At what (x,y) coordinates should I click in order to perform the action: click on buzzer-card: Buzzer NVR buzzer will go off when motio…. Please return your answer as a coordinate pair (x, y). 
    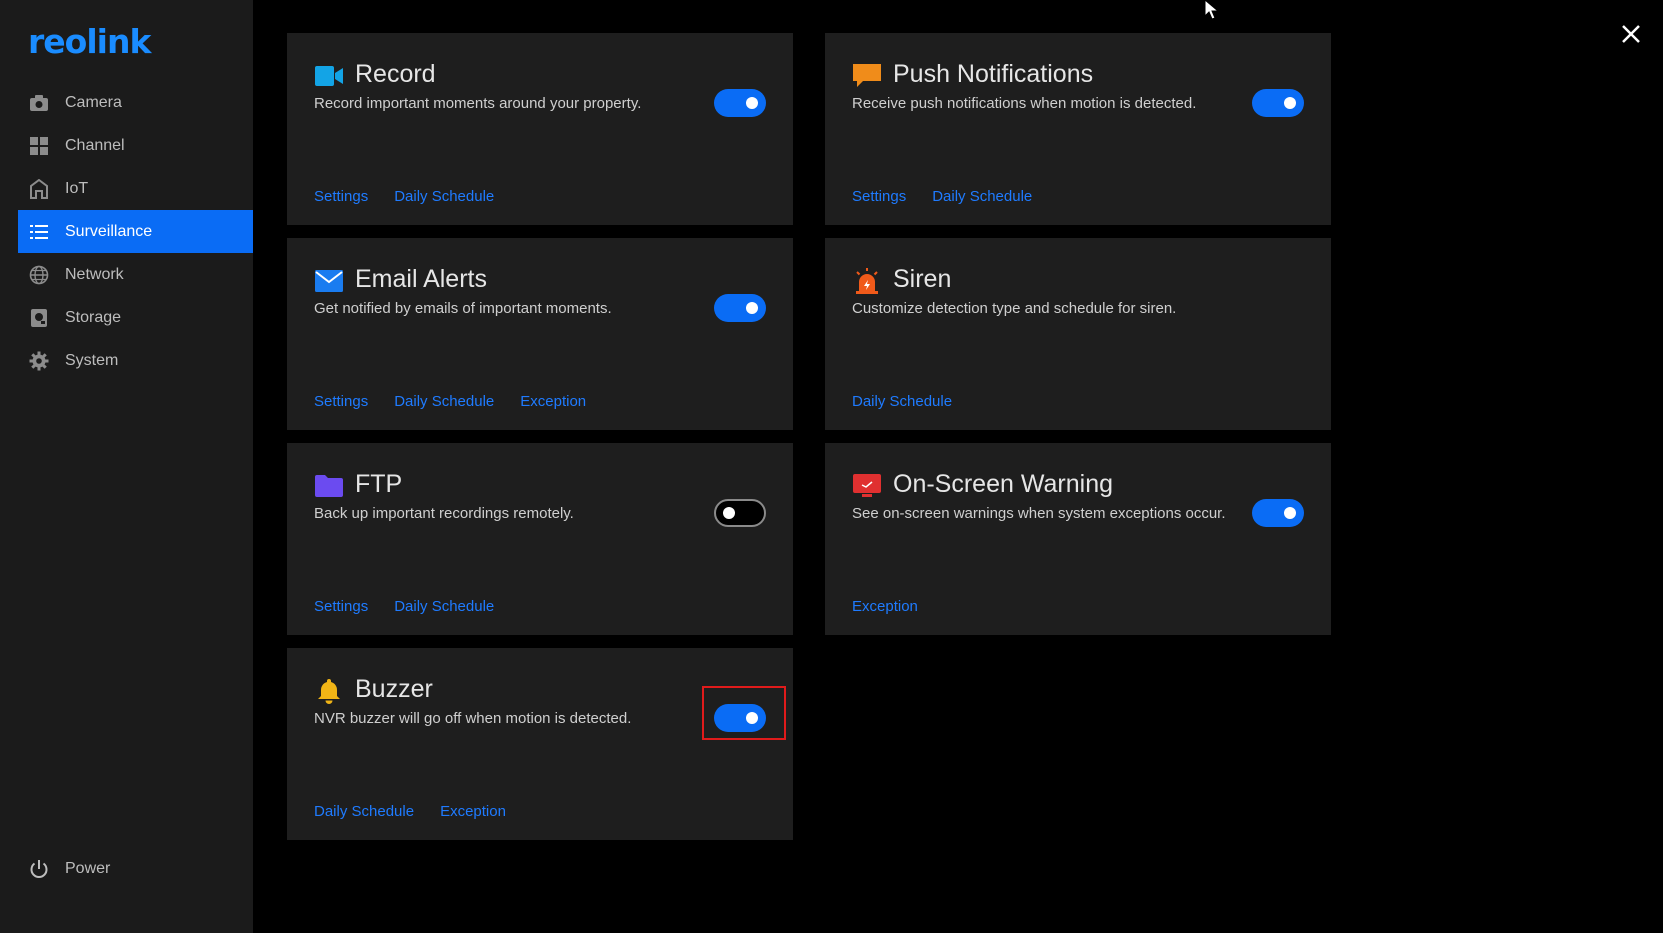
    Looking at the image, I should click on (540, 744).